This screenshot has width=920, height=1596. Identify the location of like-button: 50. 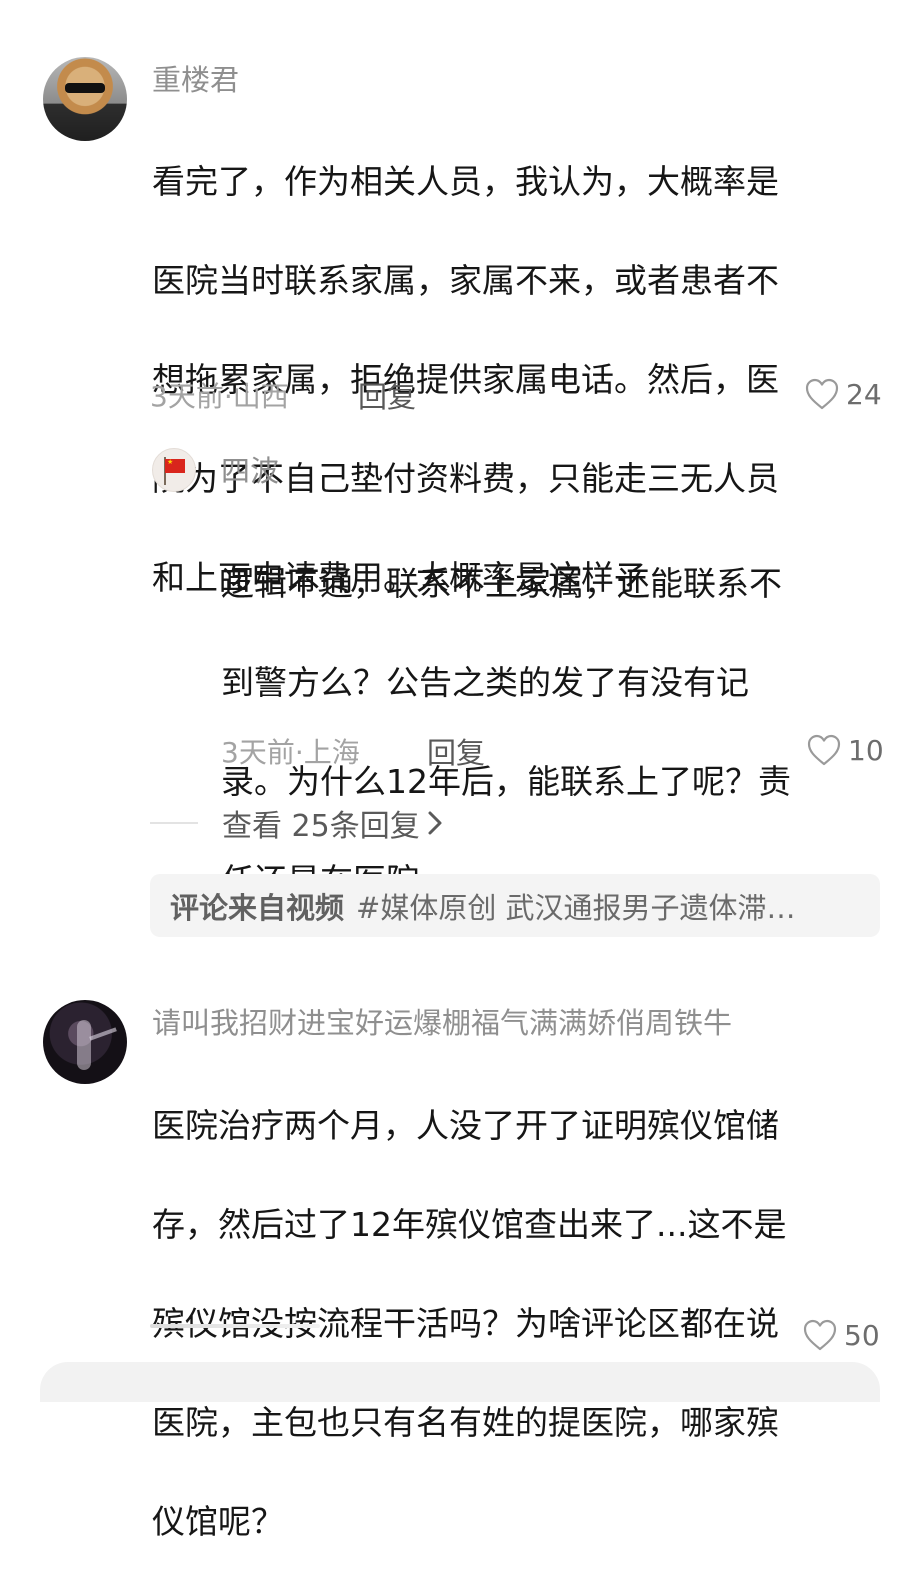
(841, 1335).